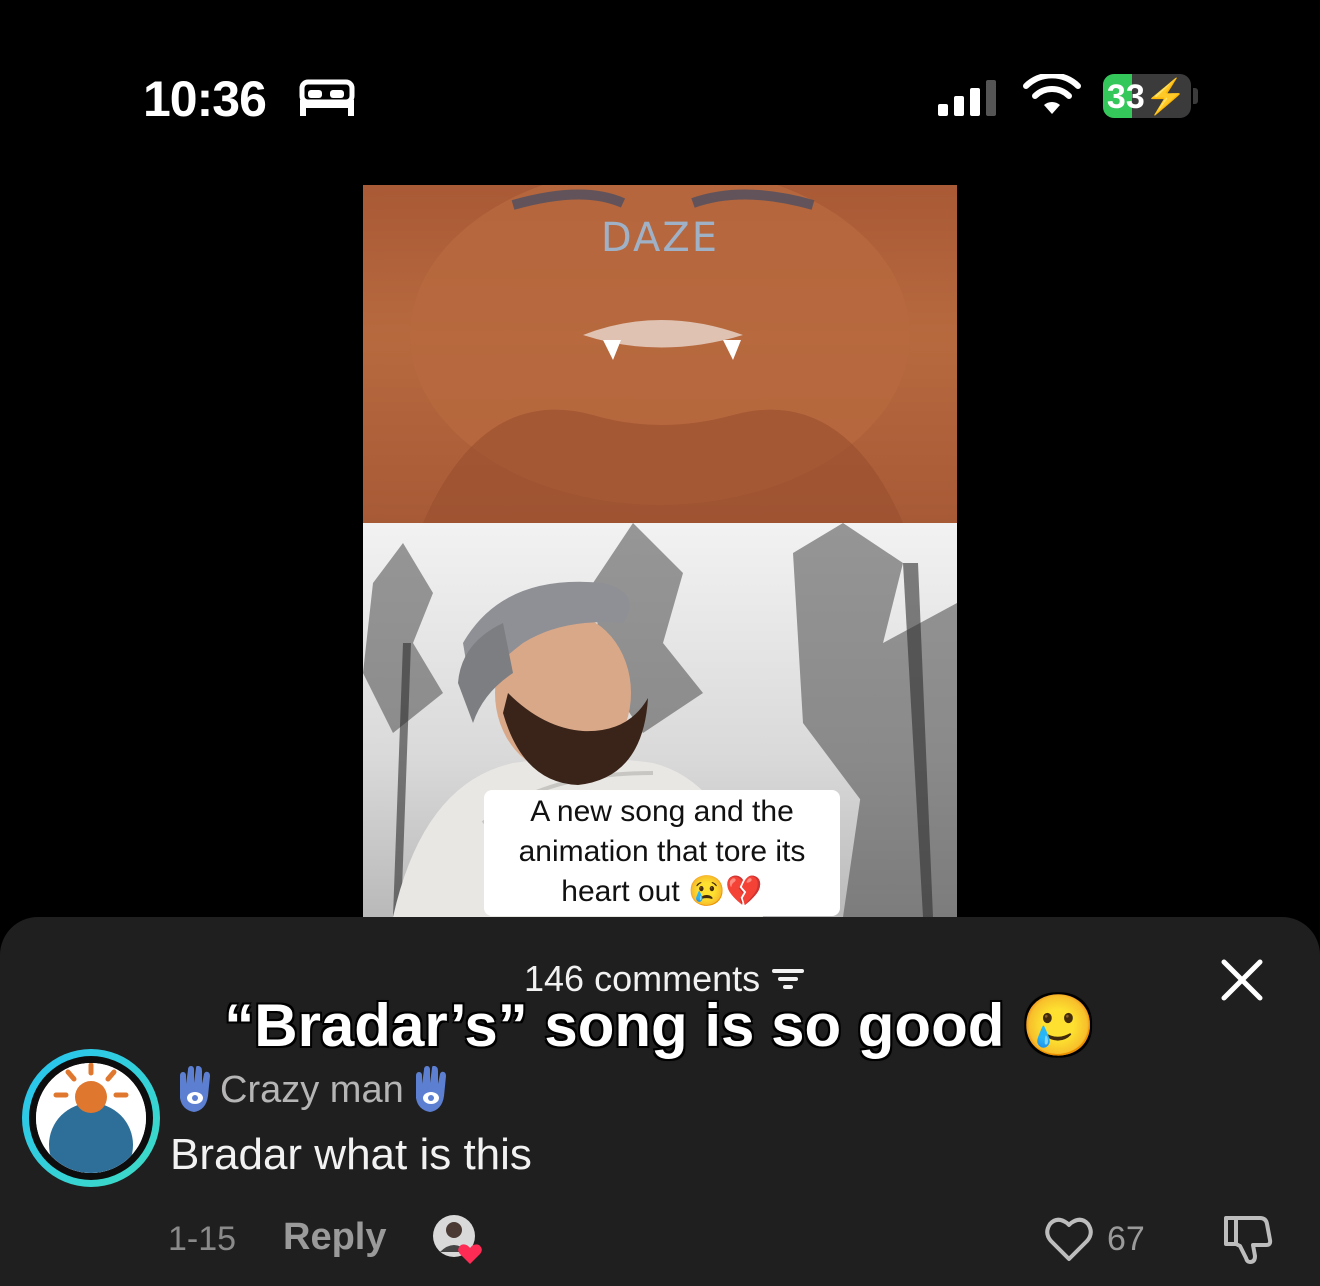  I want to click on heart-icon, so click(1069, 1239).